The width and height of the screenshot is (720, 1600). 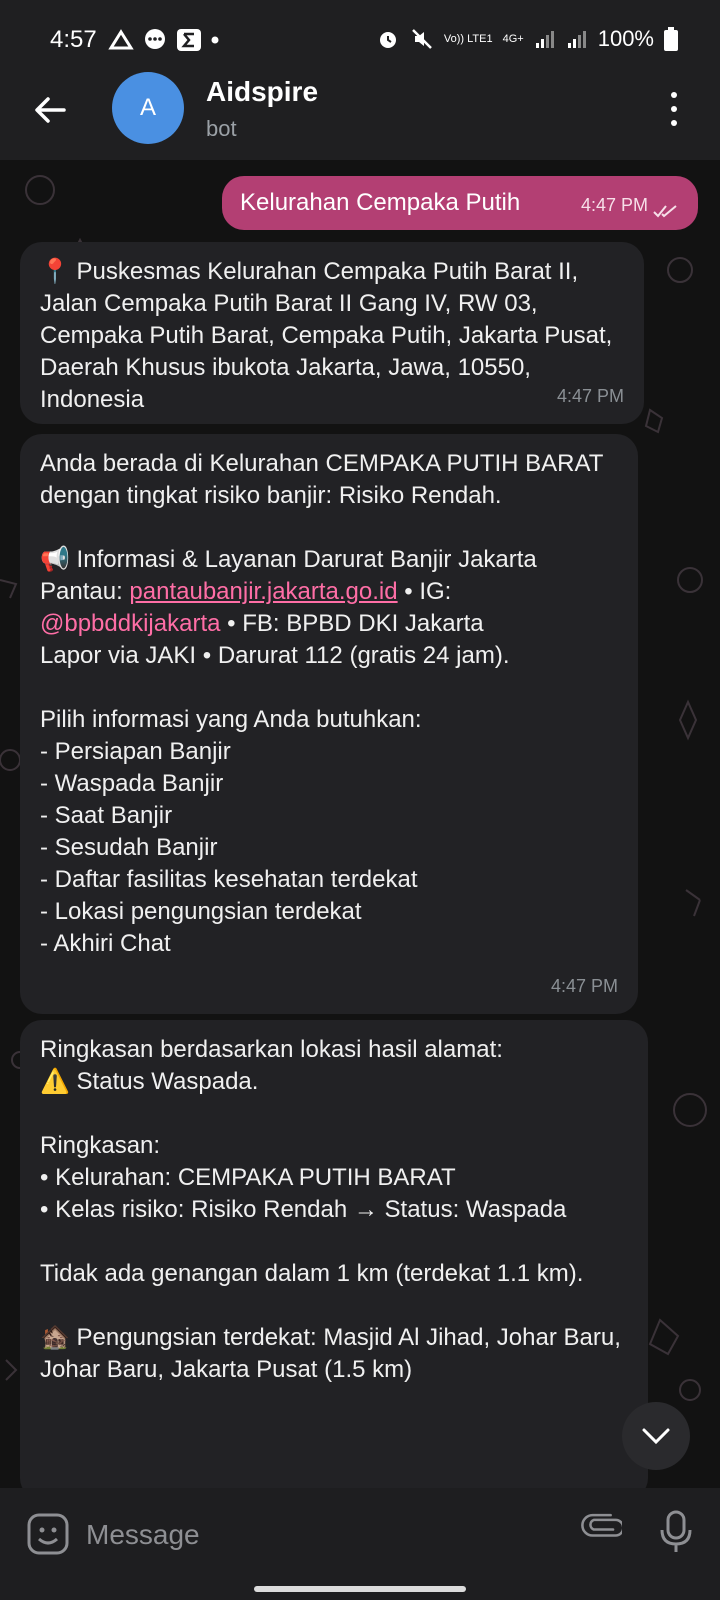 I want to click on back-arrow-icon, so click(x=50, y=110).